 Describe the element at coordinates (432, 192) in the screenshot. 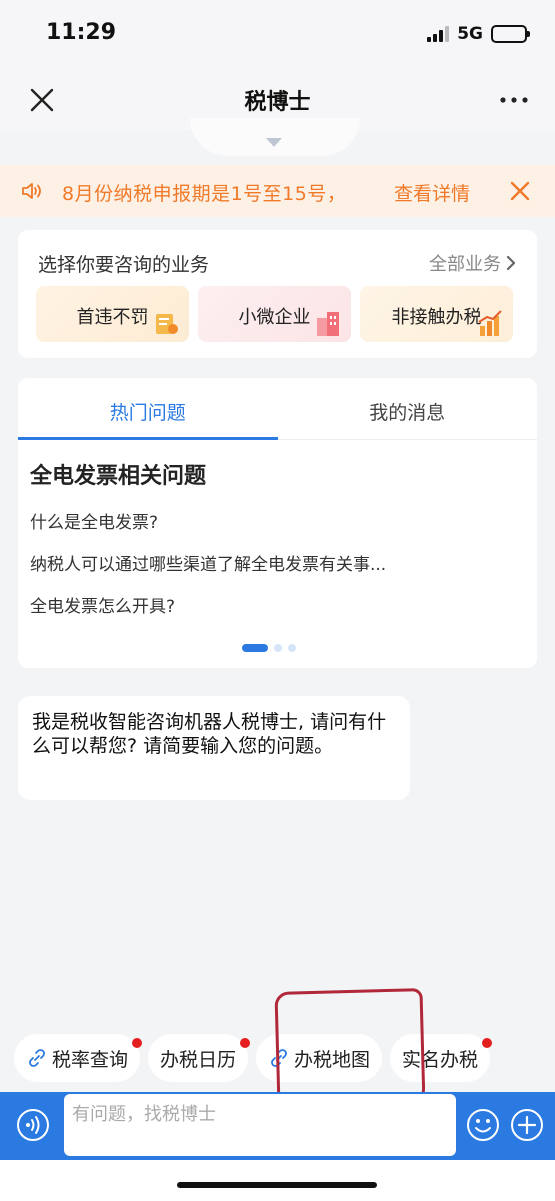

I see `notice-detail-link: 查看详情` at that location.